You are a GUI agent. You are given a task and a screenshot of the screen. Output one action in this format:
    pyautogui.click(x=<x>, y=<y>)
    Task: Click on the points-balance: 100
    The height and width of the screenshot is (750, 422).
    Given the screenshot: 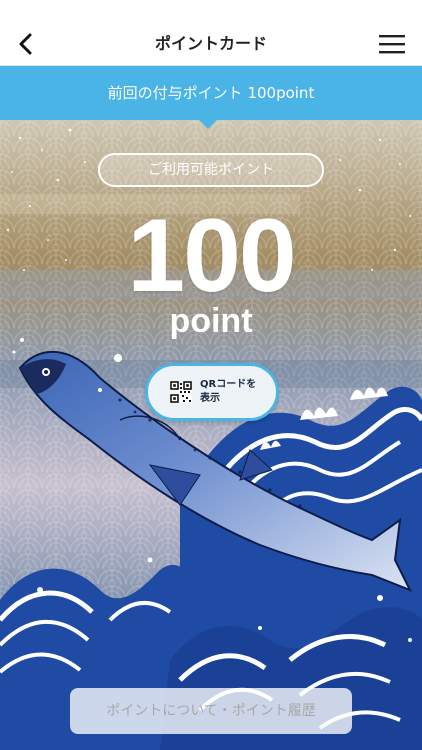 What is the action you would take?
    pyautogui.click(x=212, y=256)
    